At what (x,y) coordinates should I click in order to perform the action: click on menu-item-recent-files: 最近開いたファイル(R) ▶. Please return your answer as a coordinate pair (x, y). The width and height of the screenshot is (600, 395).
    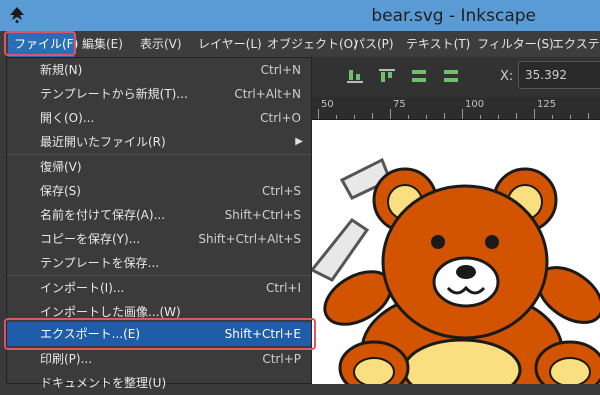
    Looking at the image, I should click on (159, 142).